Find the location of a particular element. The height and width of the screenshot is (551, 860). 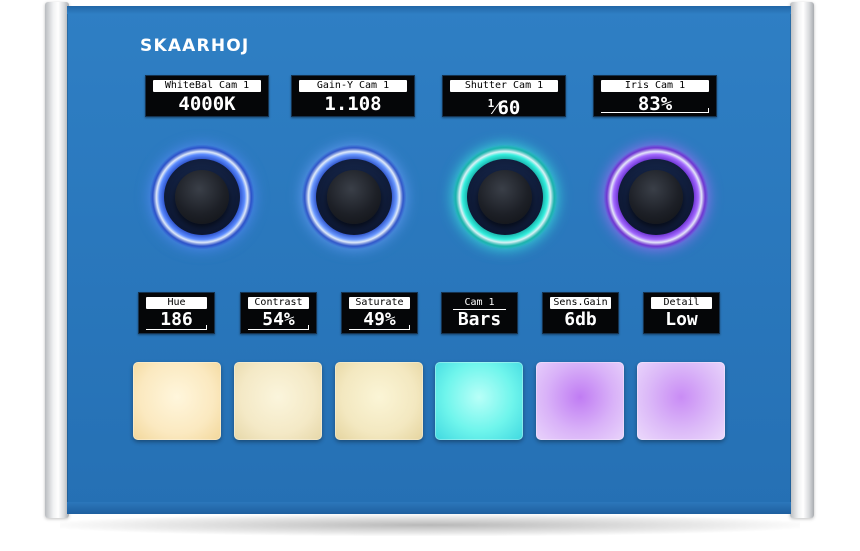

display-value: 49% is located at coordinates (379, 319).